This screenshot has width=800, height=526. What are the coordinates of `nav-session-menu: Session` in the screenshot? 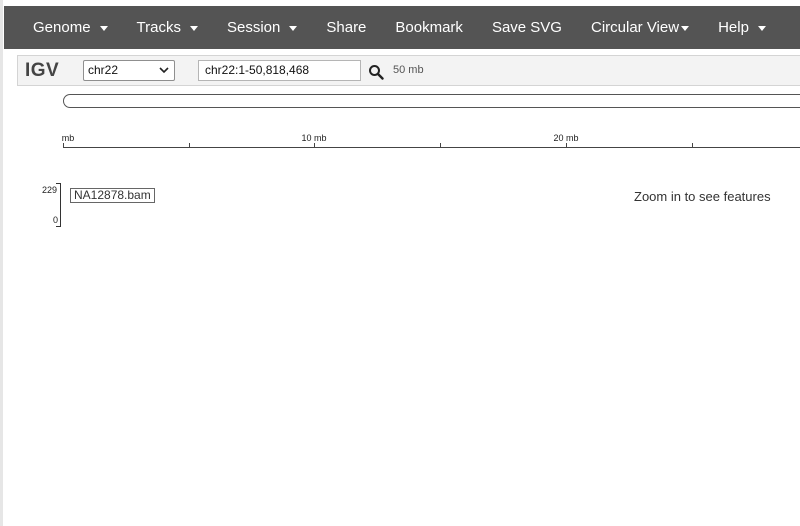 It's located at (262, 27).